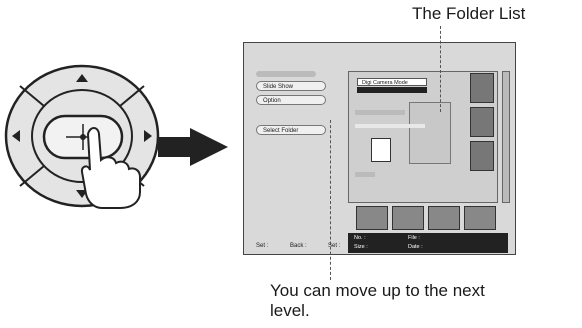 Image resolution: width=582 pixels, height=328 pixels. I want to click on folder-row-up, so click(390, 126).